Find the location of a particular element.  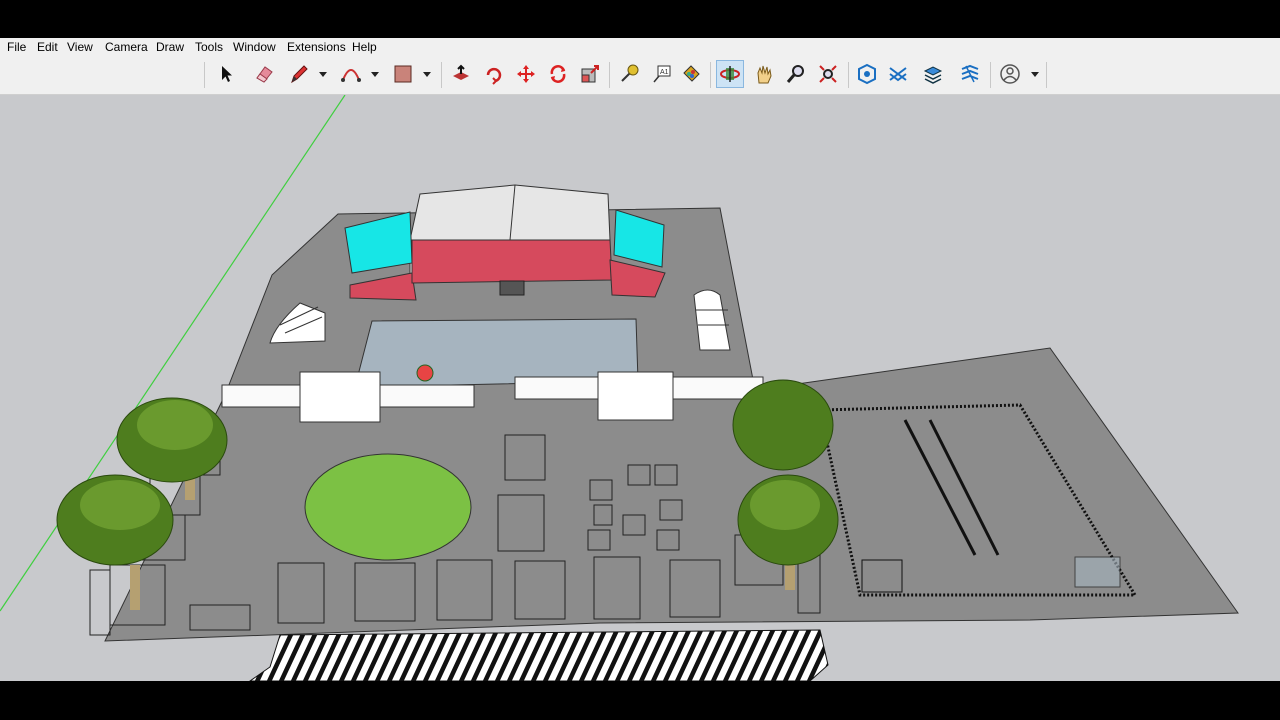

menu-file: File is located at coordinates (16, 47).